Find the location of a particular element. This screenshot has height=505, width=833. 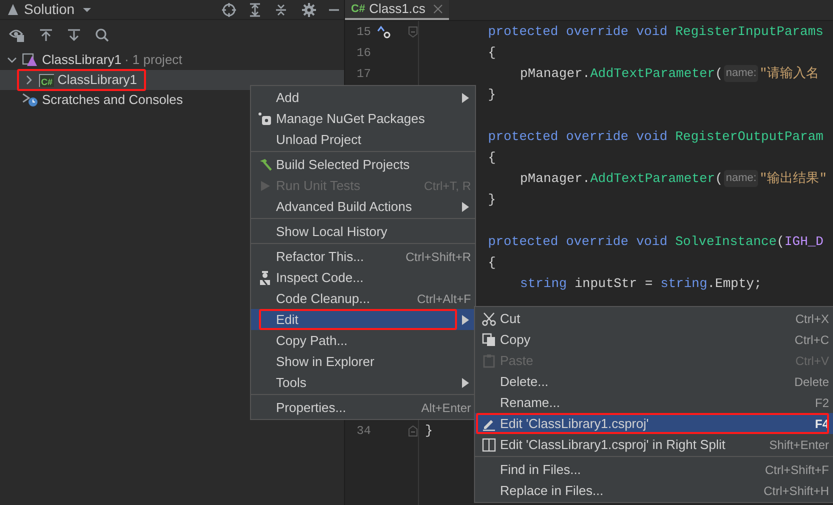

override-marker-icon is located at coordinates (384, 31).